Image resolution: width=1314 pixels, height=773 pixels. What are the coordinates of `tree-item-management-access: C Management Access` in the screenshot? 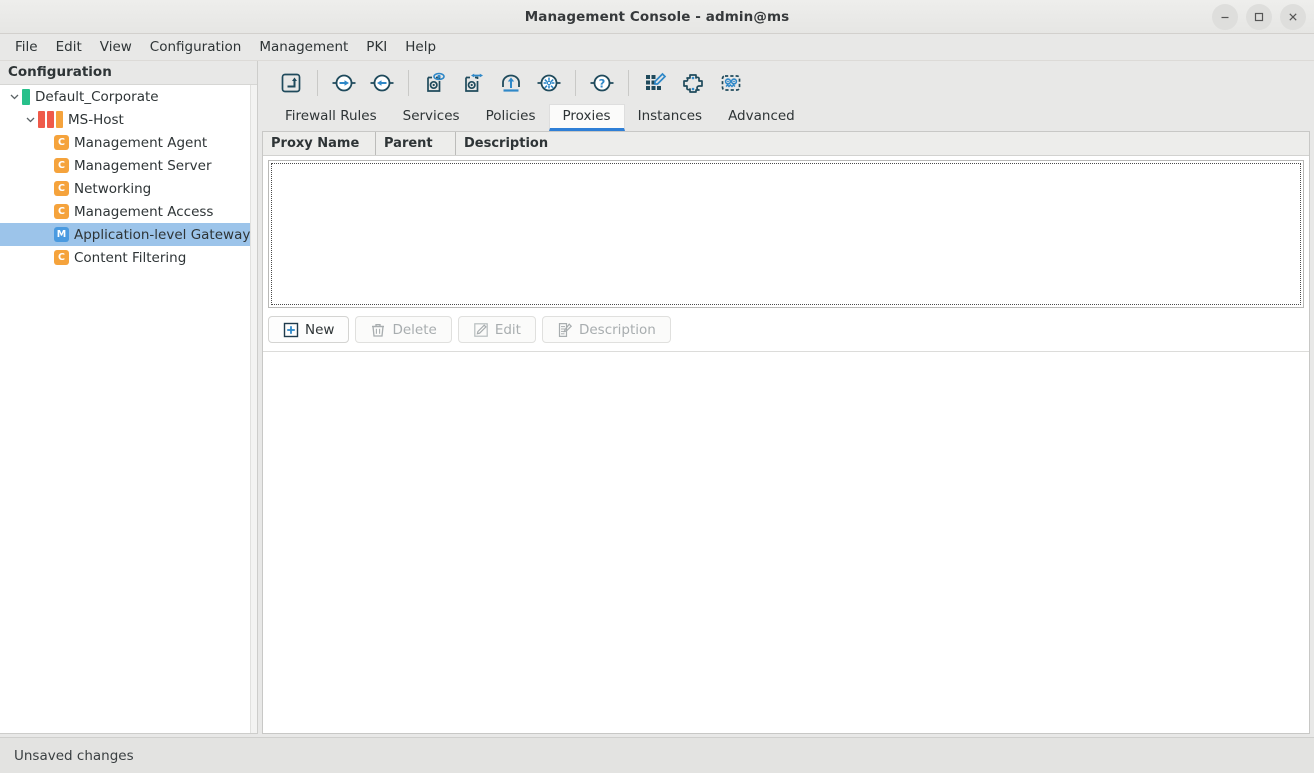 It's located at (128, 211).